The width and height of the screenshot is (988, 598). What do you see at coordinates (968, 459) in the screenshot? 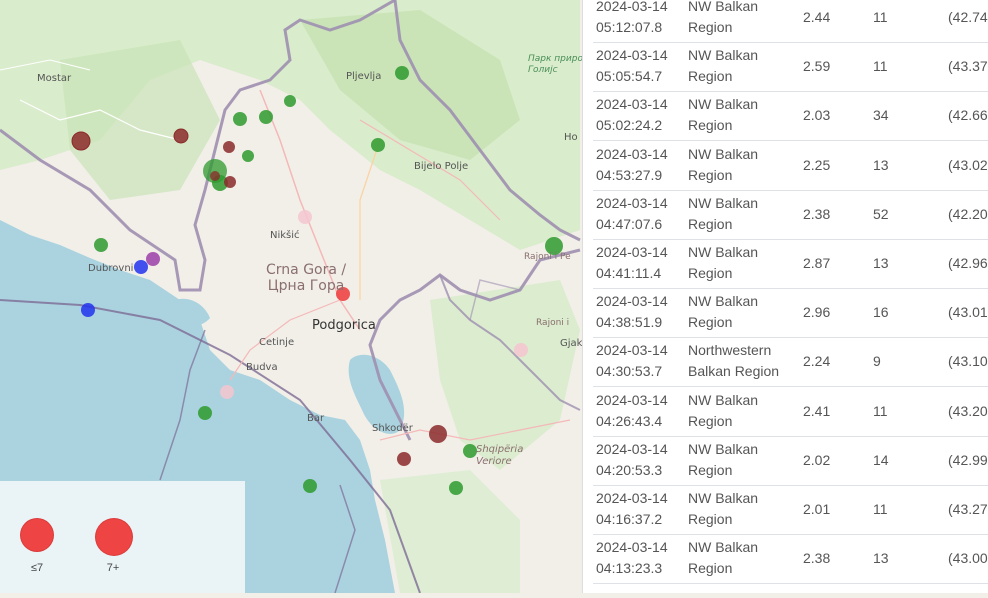
I see `cell-coordinates: (42.99` at bounding box center [968, 459].